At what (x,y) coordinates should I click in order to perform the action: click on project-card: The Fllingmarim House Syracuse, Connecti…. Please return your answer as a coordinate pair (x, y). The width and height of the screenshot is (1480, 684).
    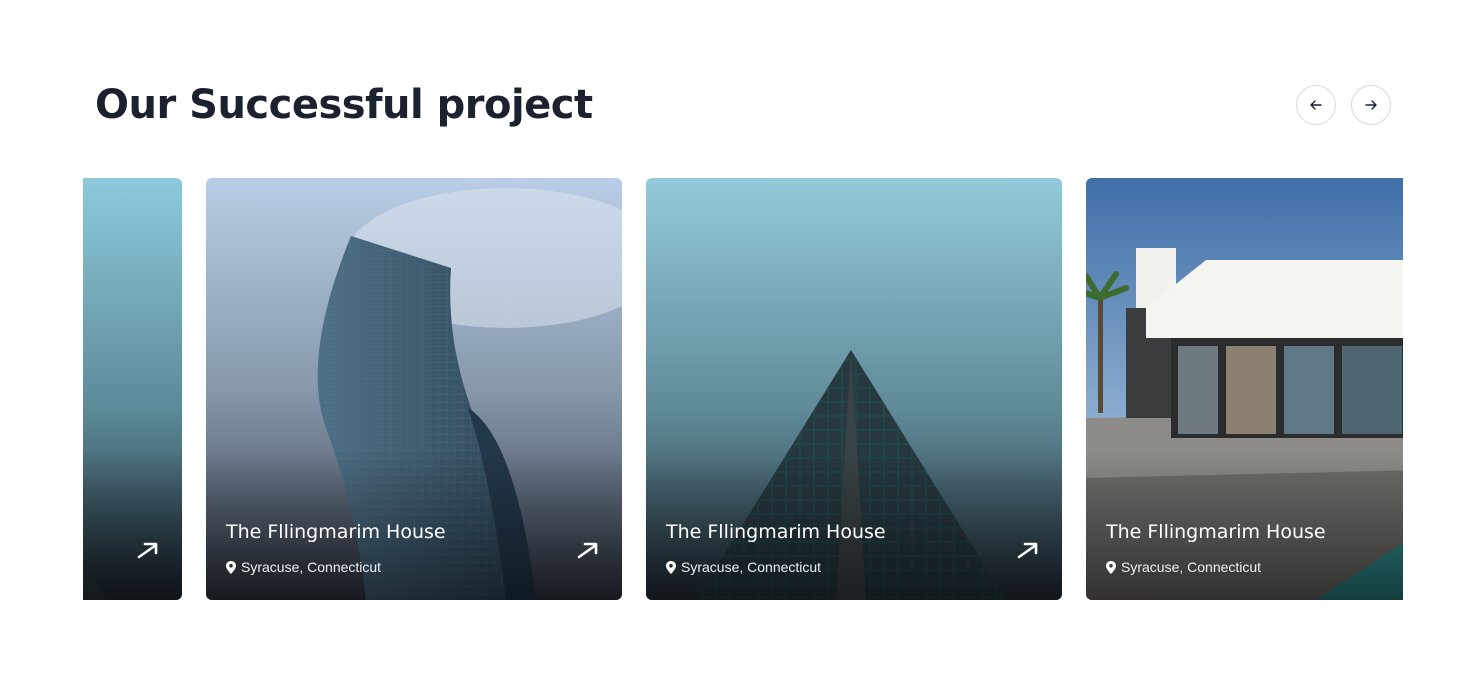
    Looking at the image, I should click on (1244, 389).